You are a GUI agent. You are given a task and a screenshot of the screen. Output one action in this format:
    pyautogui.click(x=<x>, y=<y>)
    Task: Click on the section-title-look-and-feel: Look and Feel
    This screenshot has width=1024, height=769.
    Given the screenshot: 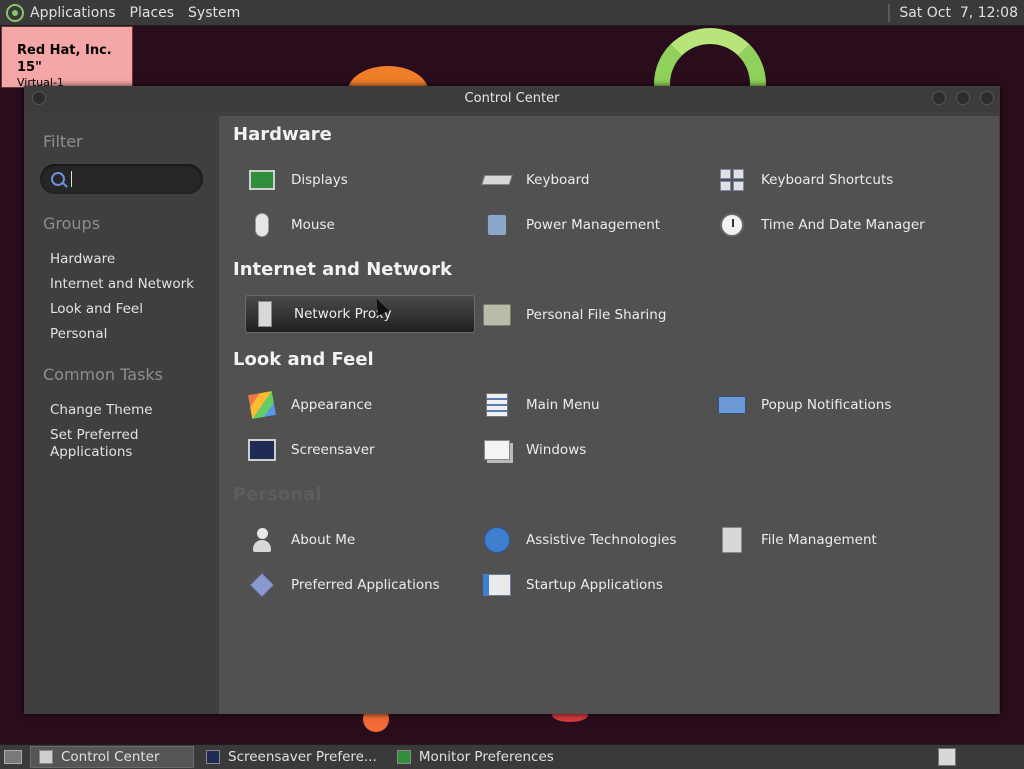 What is the action you would take?
    pyautogui.click(x=303, y=359)
    